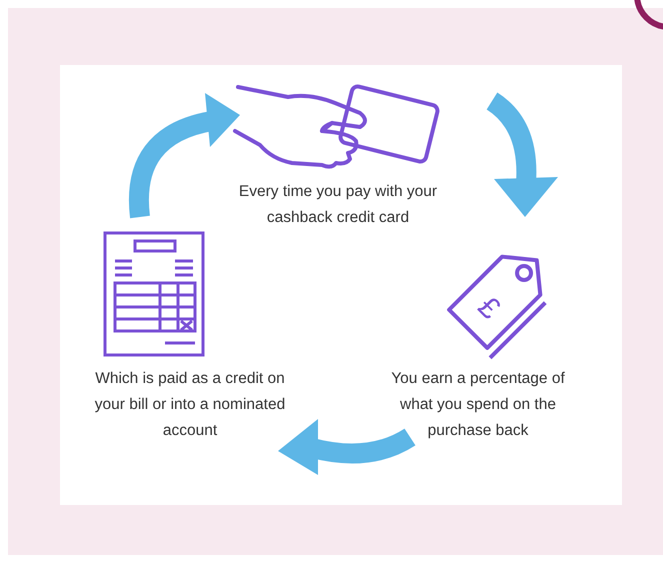 The image size is (663, 561). I want to click on bill-icon, so click(154, 294).